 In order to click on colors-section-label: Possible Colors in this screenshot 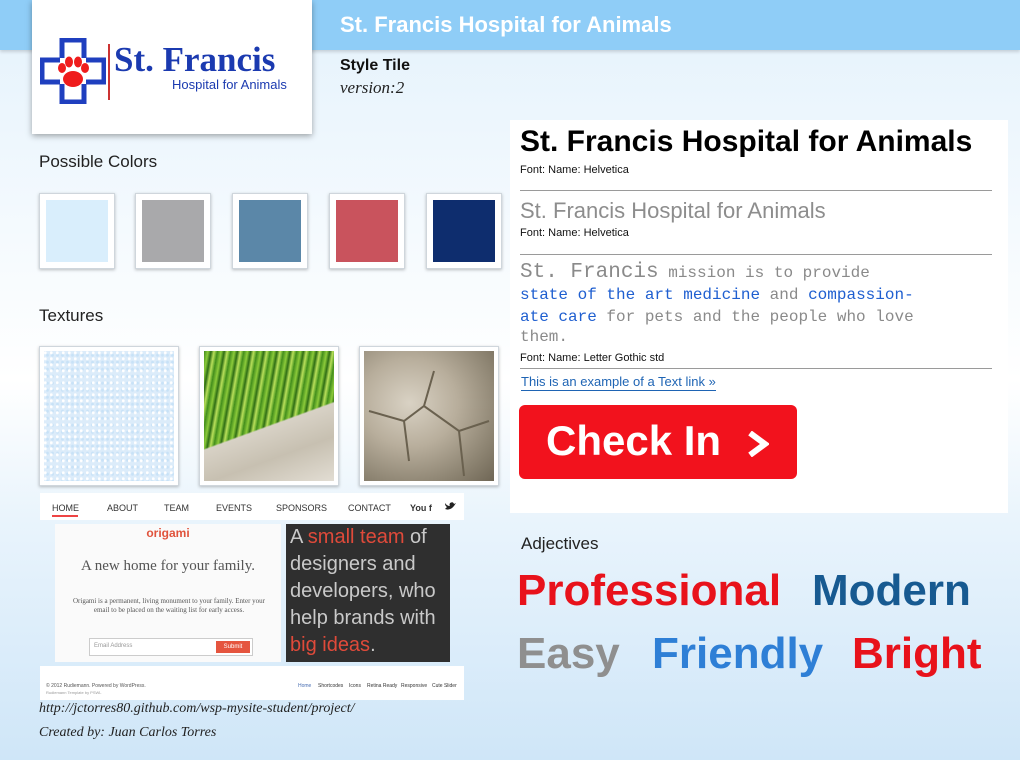, I will do `click(98, 161)`.